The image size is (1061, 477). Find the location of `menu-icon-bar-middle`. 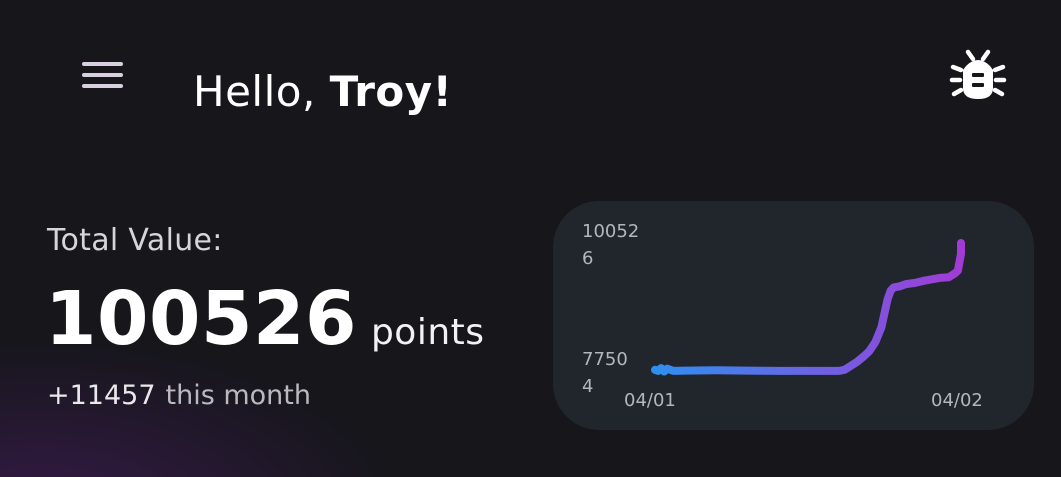

menu-icon-bar-middle is located at coordinates (102, 75).